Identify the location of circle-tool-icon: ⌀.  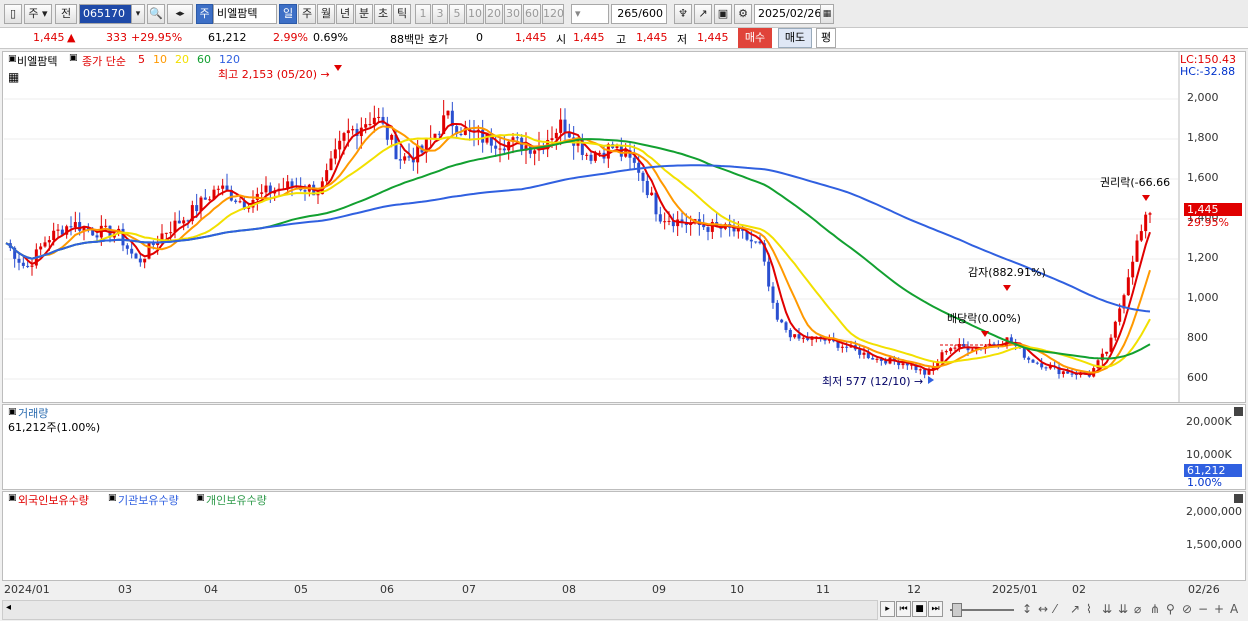
(1137, 609).